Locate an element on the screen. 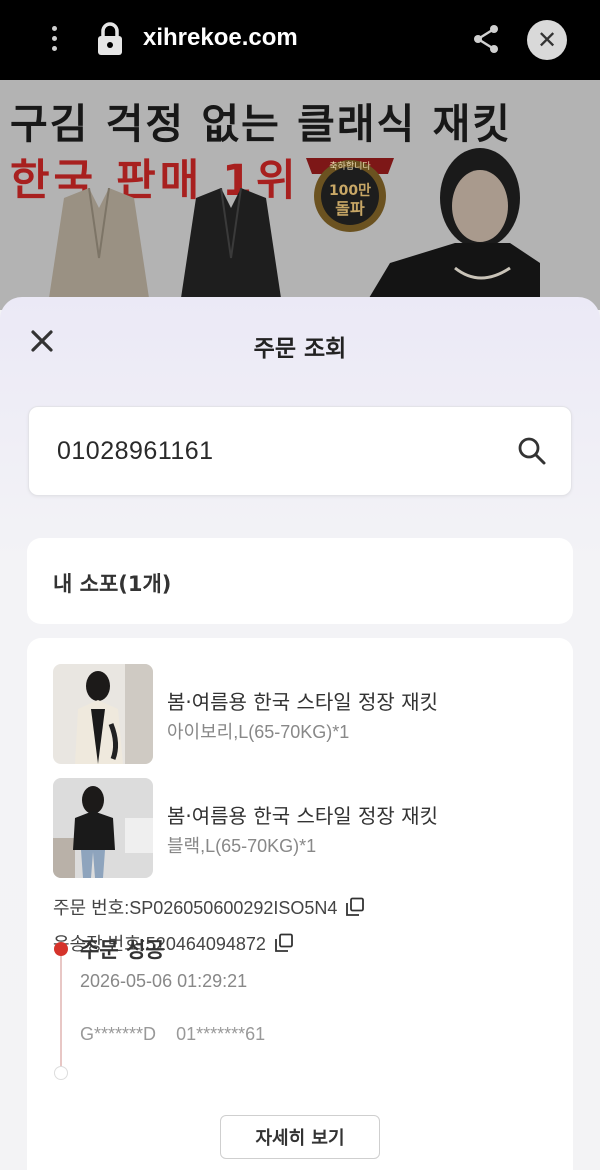 Image resolution: width=600 pixels, height=1170 pixels. masked-name: G*******D is located at coordinates (118, 1034).